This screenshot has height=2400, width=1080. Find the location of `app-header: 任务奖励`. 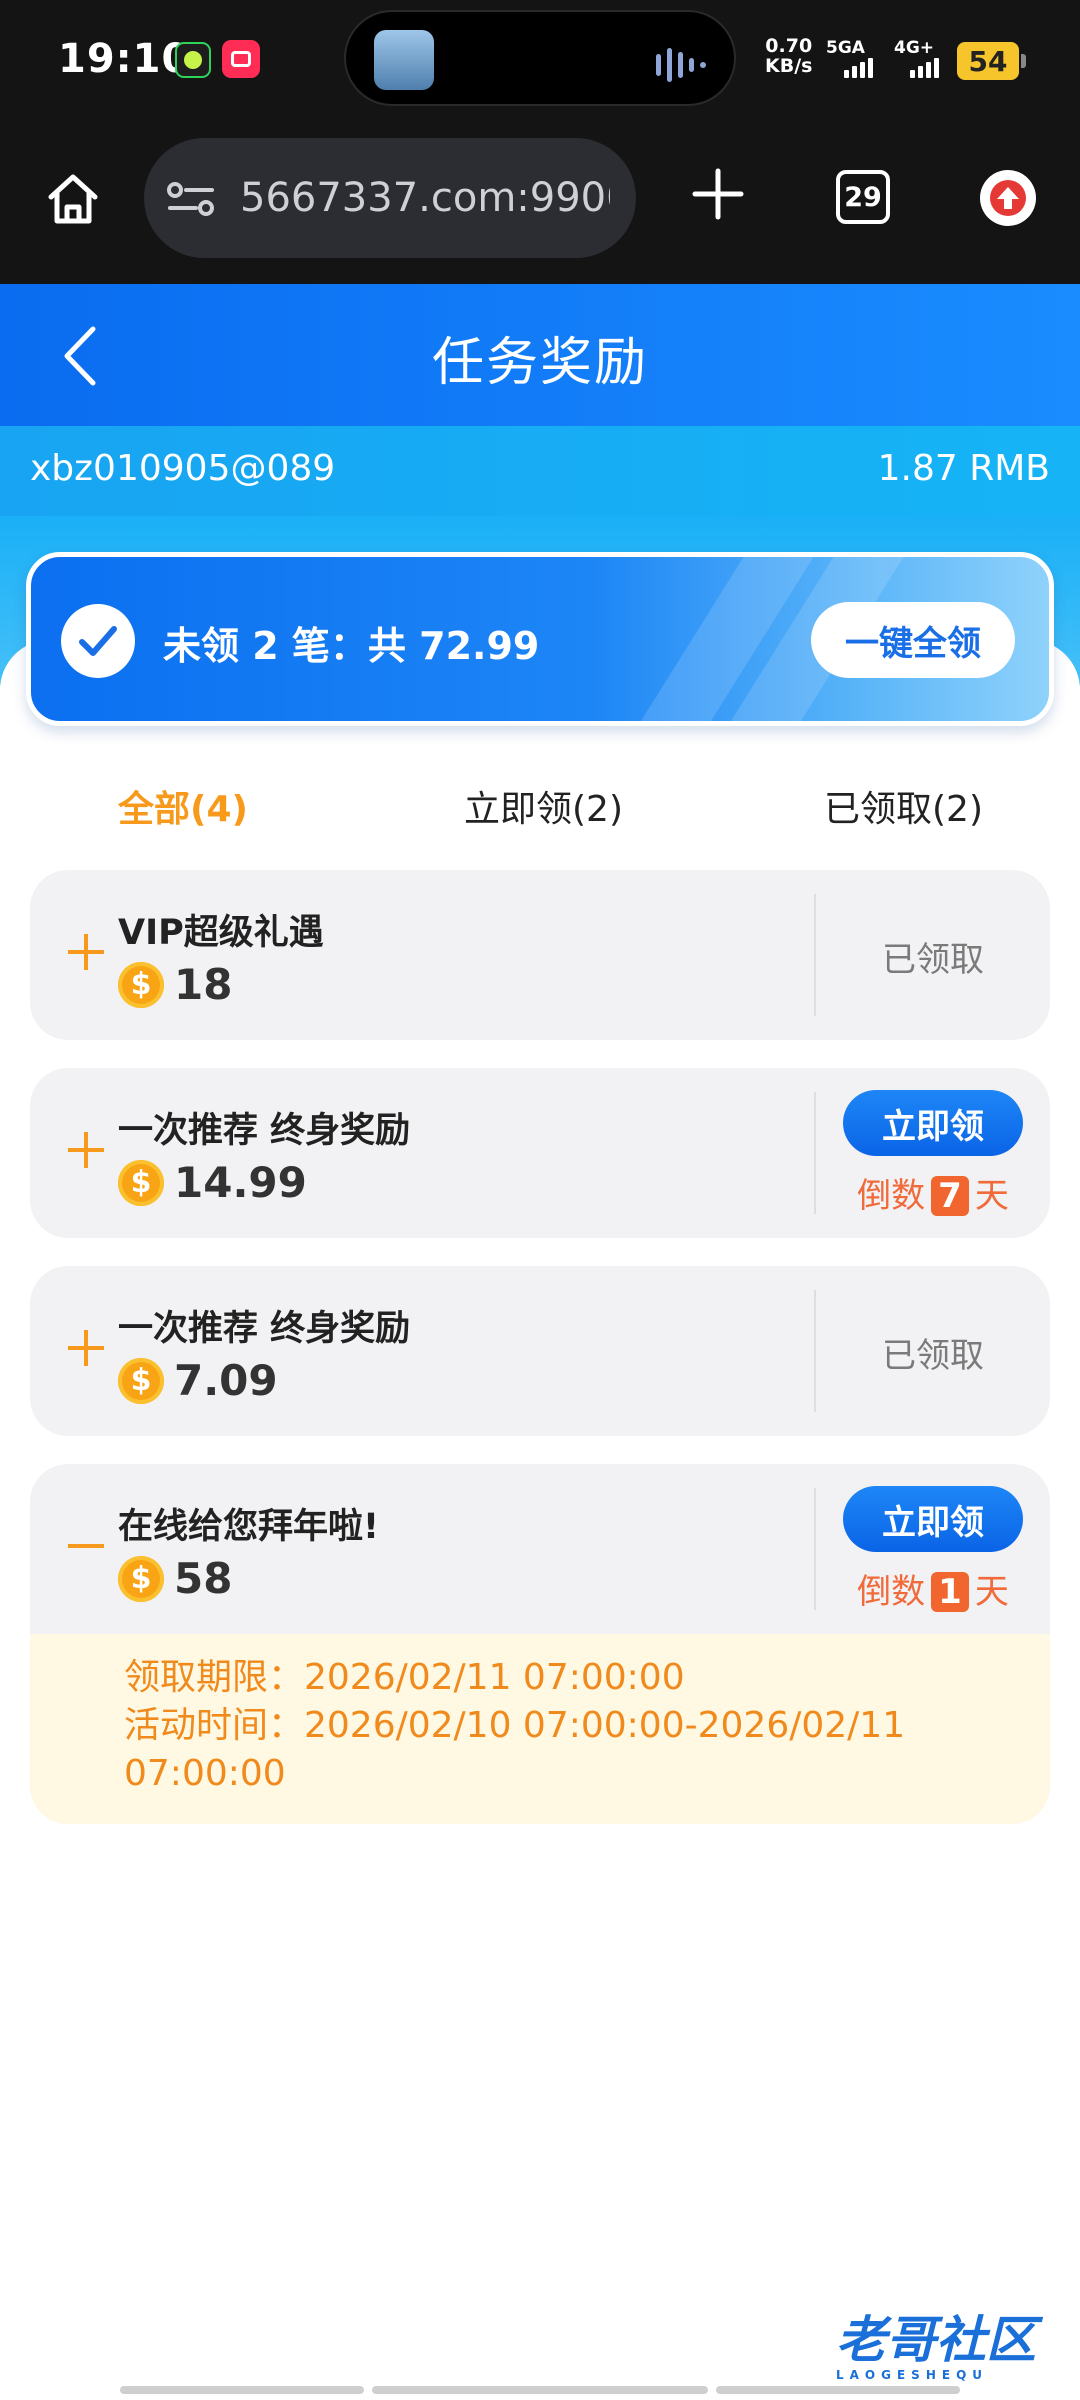

app-header: 任务奖励 is located at coordinates (540, 355).